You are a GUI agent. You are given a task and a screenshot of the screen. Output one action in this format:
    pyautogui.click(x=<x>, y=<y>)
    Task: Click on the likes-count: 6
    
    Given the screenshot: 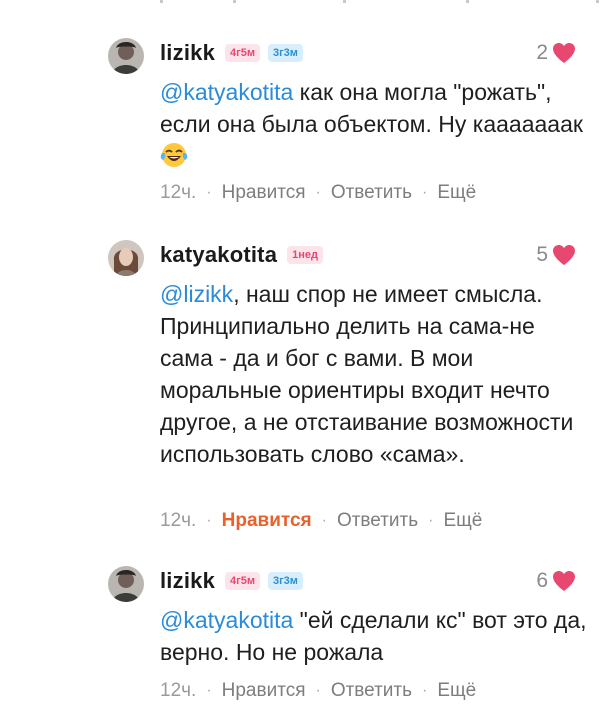 What is the action you would take?
    pyautogui.click(x=542, y=580)
    